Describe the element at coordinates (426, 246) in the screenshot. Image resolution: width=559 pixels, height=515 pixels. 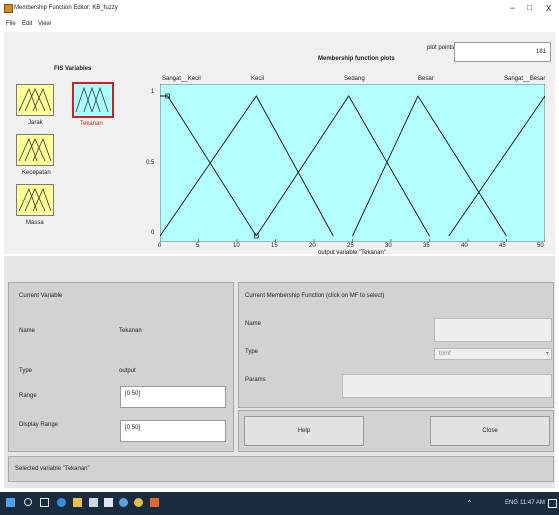
I see `x-tick-label: 35` at that location.